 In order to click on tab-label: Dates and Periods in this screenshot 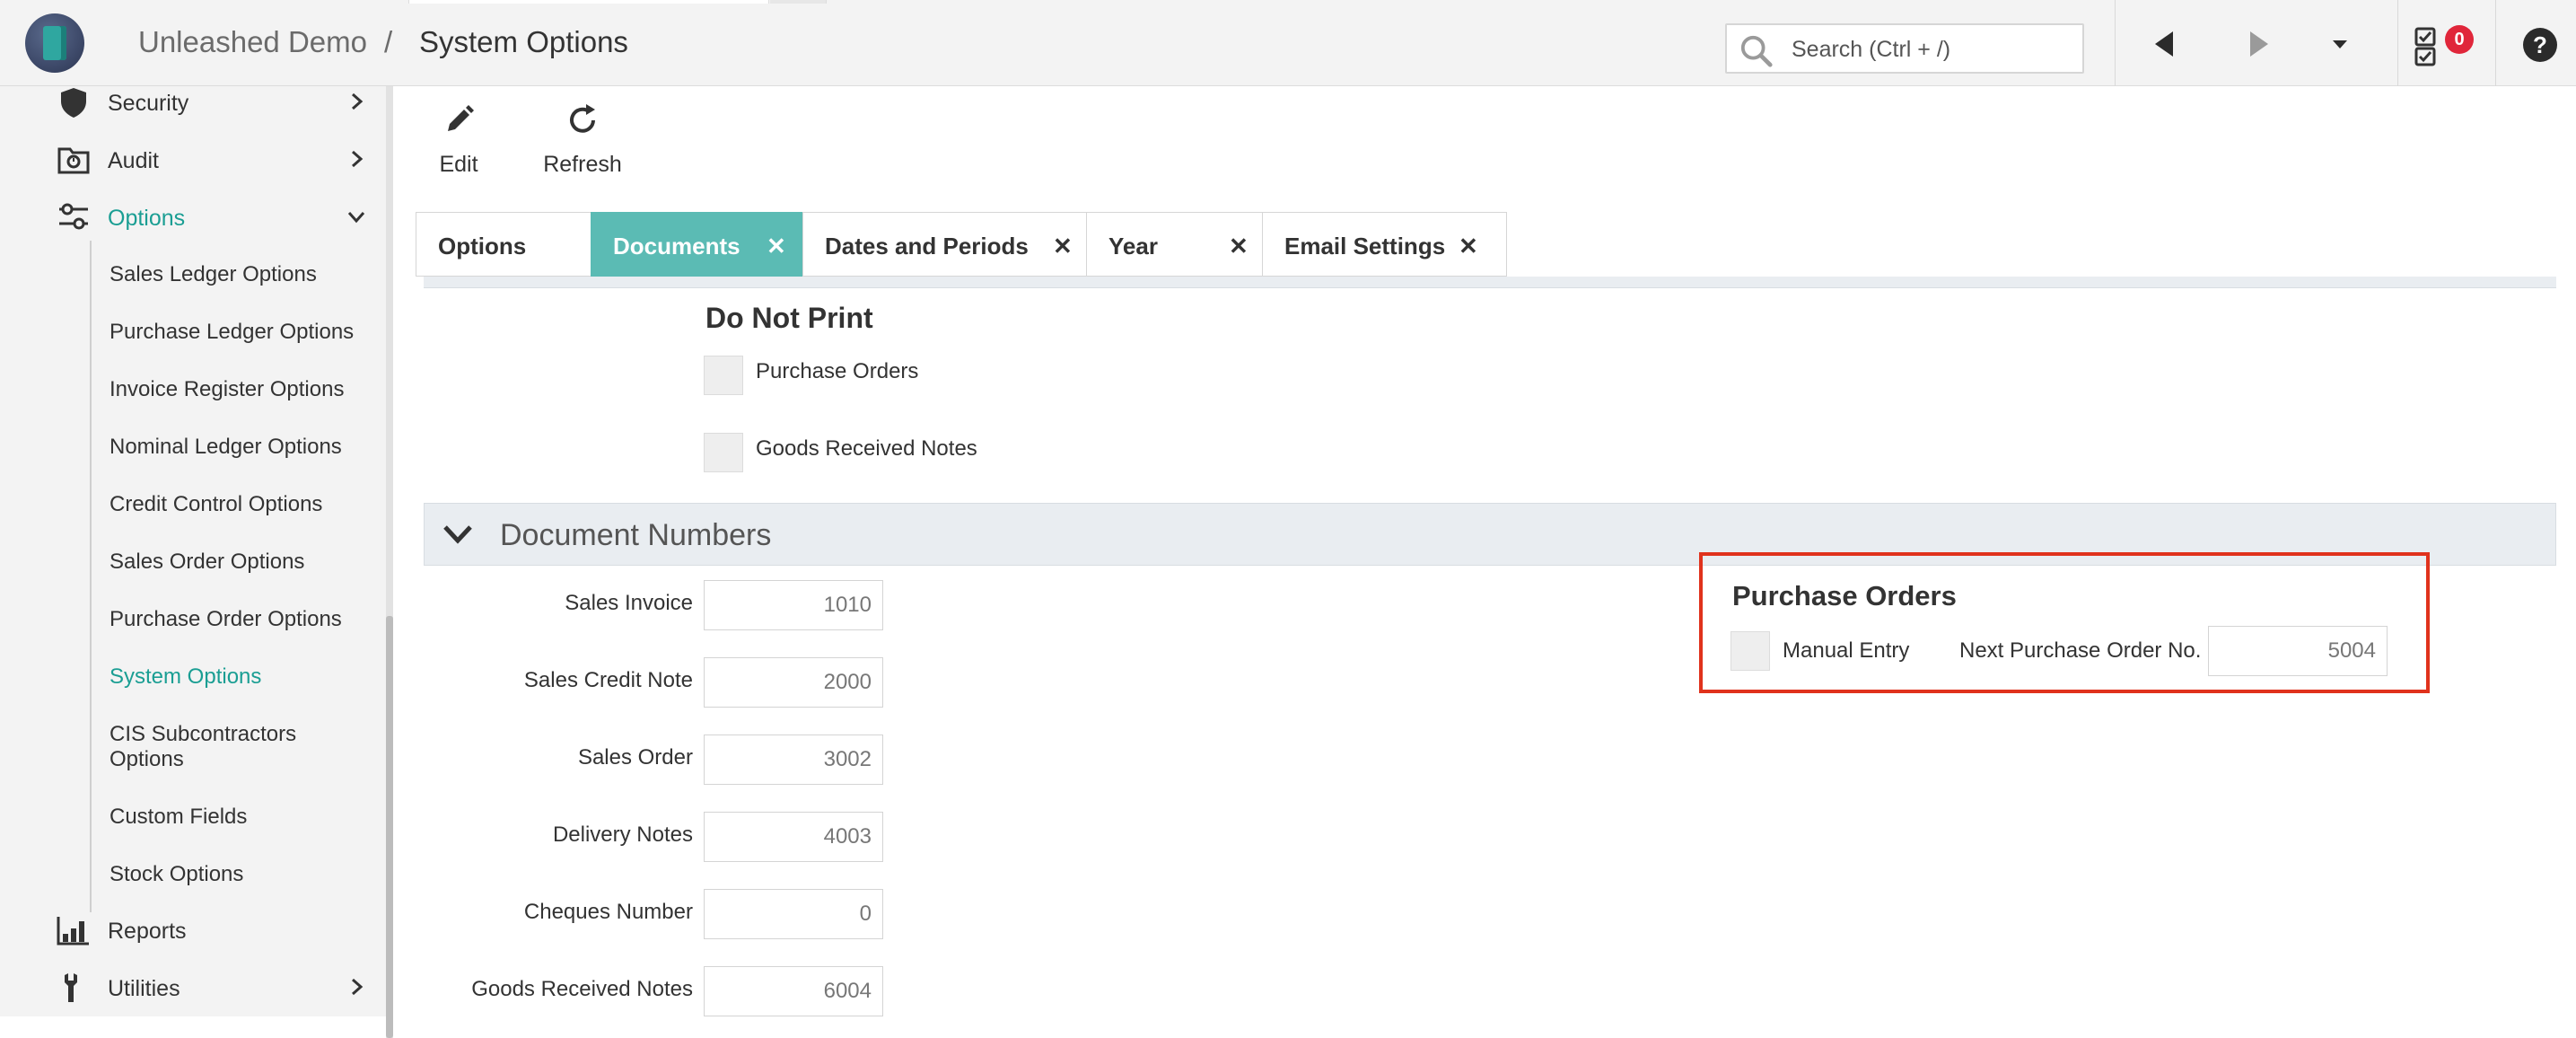, I will do `click(927, 246)`.